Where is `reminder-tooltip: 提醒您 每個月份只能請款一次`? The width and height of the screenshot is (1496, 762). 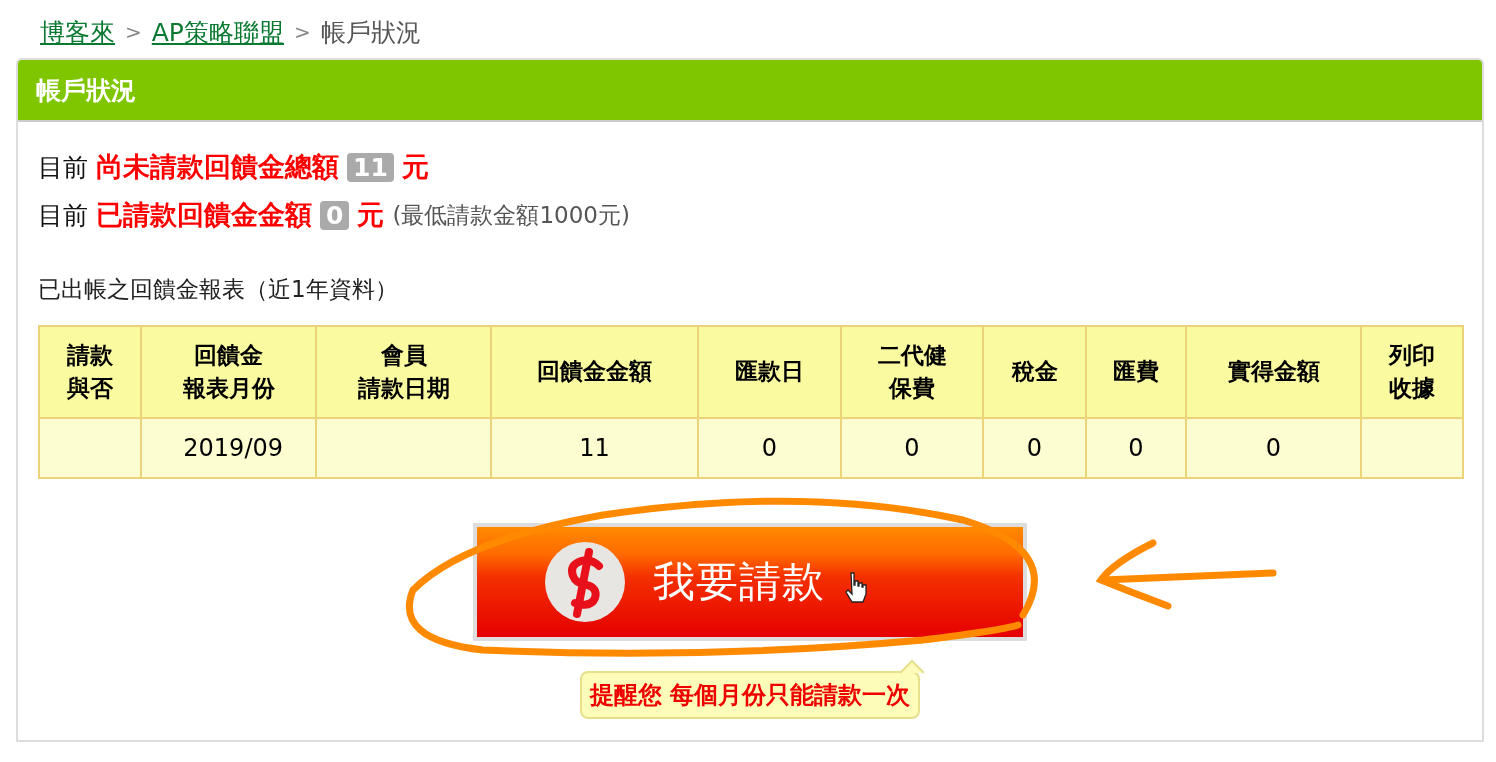 reminder-tooltip: 提醒您 每個月份只能請款一次 is located at coordinates (750, 695).